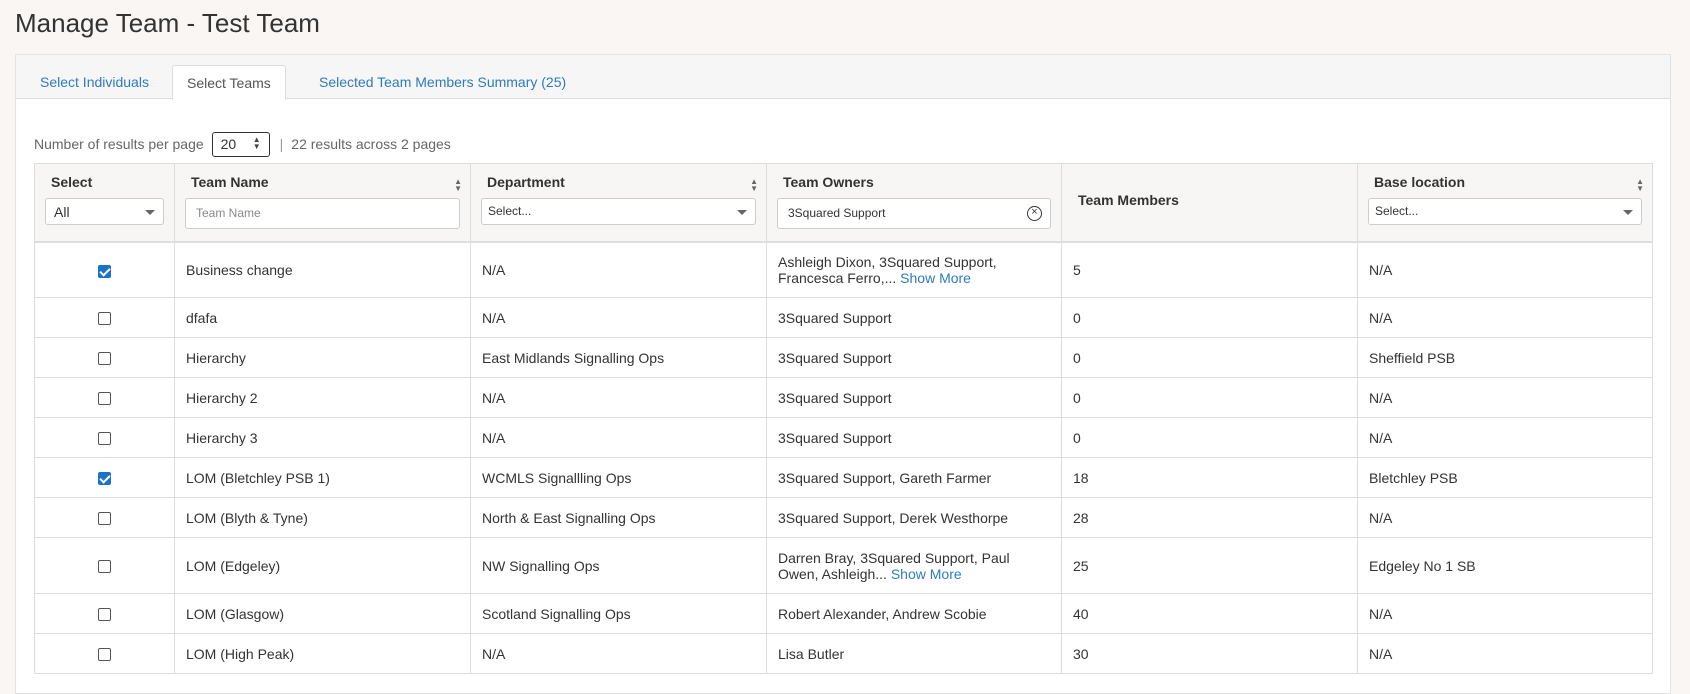  Describe the element at coordinates (240, 144) in the screenshot. I see `per-page-select: 20 ▲ ▼` at that location.